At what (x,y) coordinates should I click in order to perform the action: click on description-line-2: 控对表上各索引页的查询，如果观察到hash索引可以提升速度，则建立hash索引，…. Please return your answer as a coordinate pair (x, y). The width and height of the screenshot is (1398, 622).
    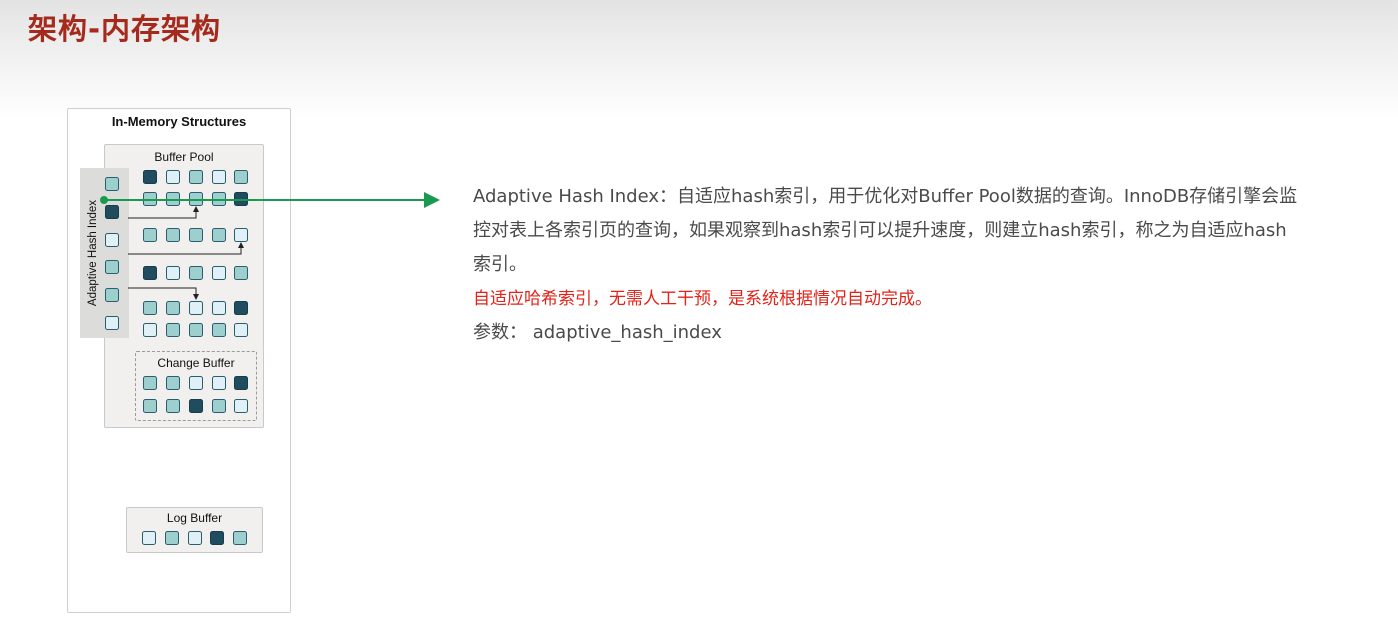
    Looking at the image, I should click on (880, 230).